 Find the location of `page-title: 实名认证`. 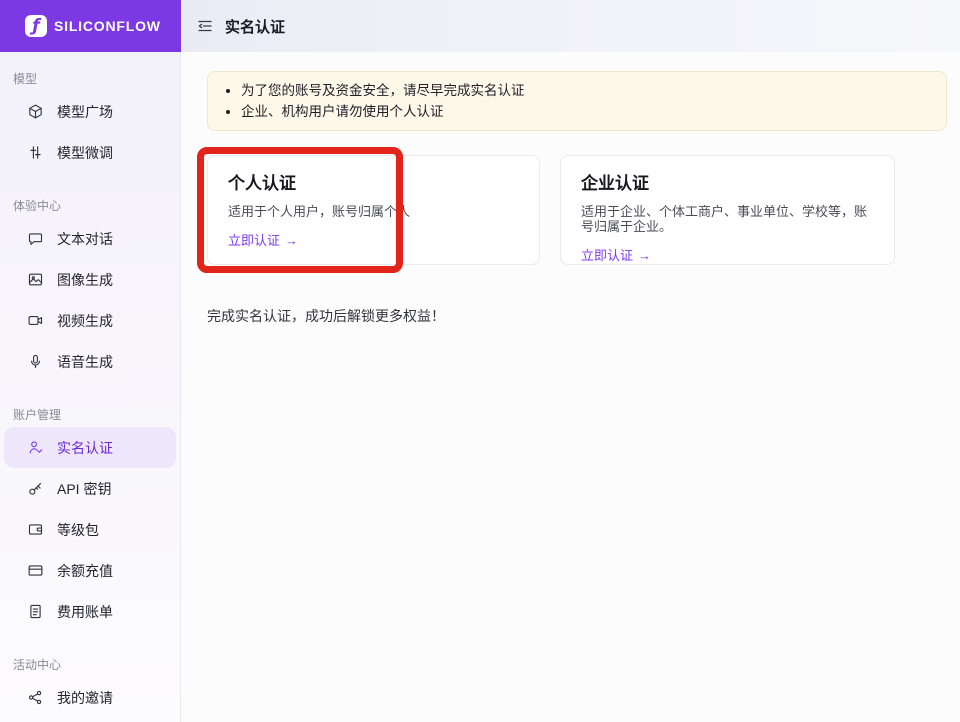

page-title: 实名认证 is located at coordinates (255, 27).